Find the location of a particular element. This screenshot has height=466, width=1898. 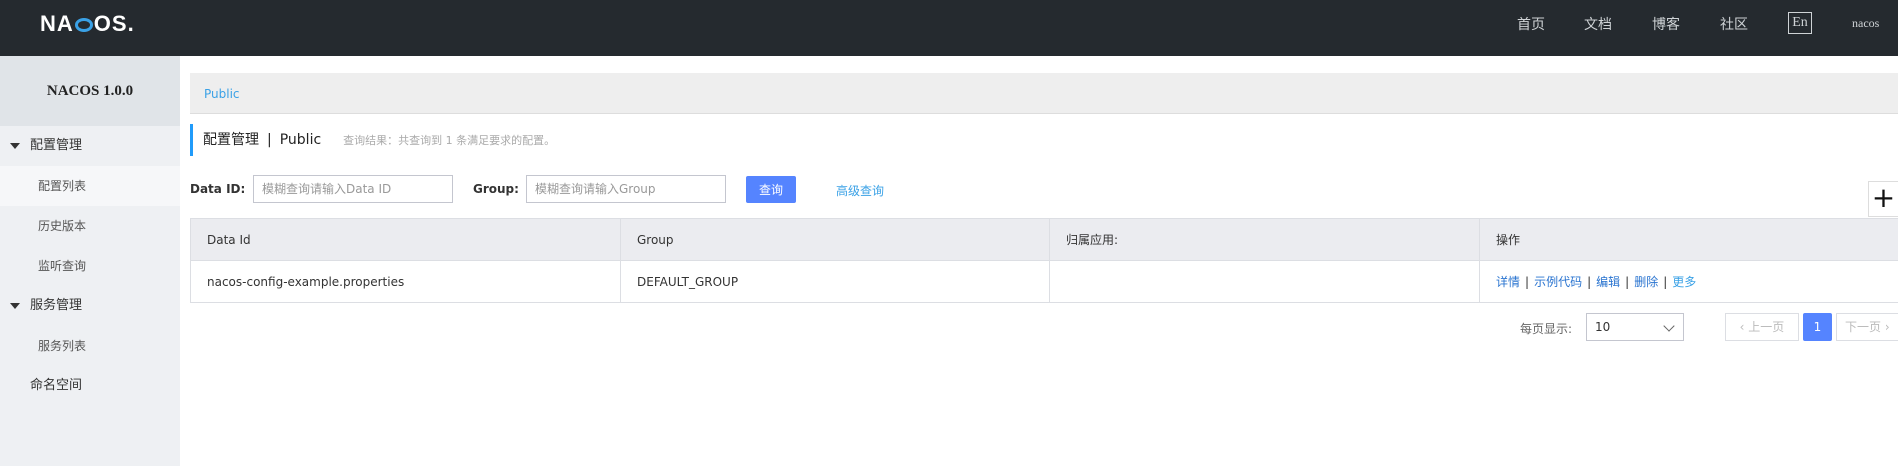

cell-actions: 详情 | 示例代码 | 编辑 | 删除 | 更多 is located at coordinates (1688, 281).